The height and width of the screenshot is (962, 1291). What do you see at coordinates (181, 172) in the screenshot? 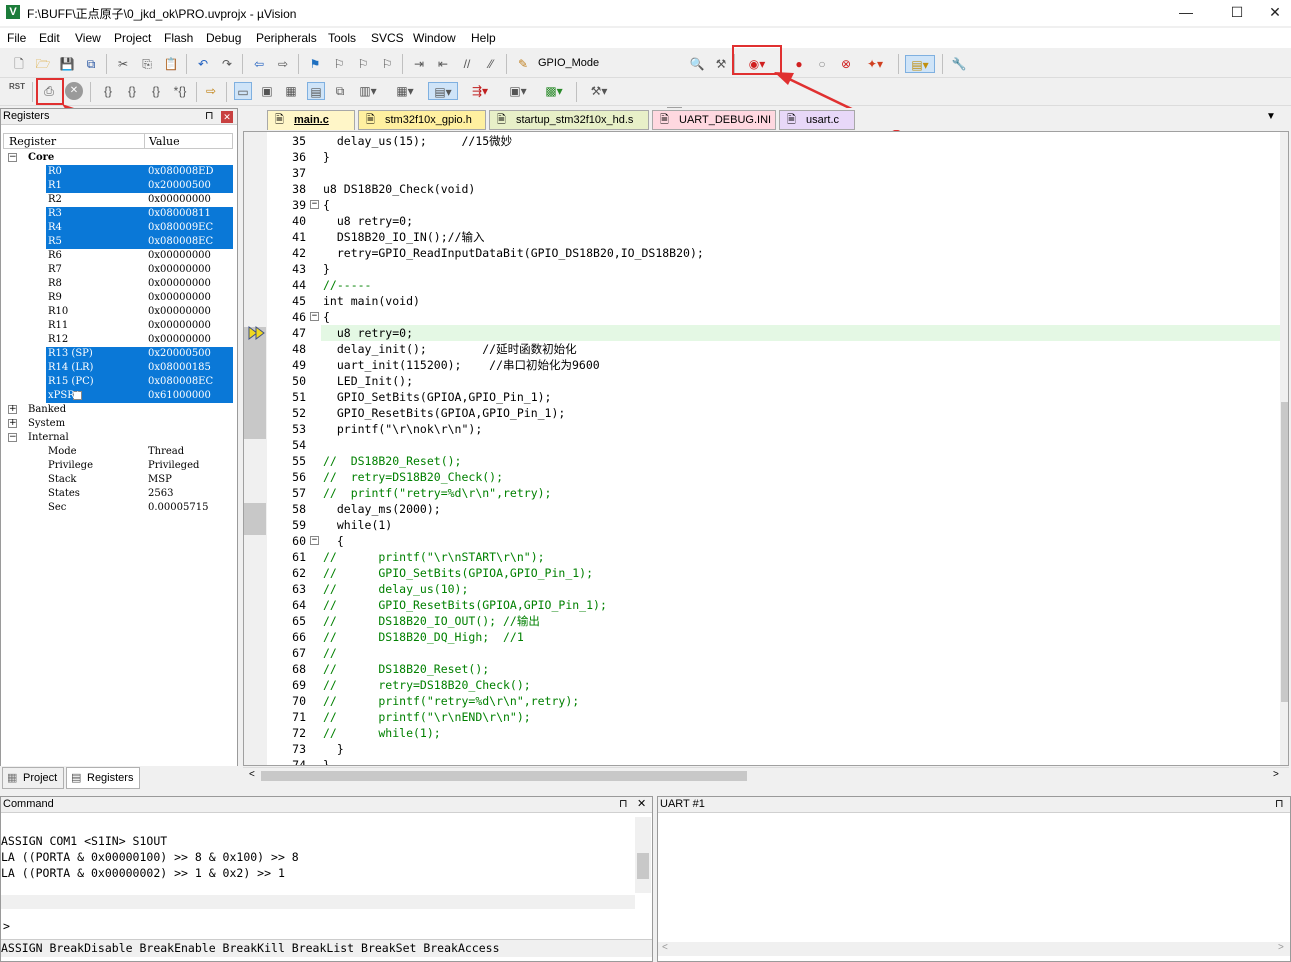
I see `register-value: 0x080008ED` at bounding box center [181, 172].